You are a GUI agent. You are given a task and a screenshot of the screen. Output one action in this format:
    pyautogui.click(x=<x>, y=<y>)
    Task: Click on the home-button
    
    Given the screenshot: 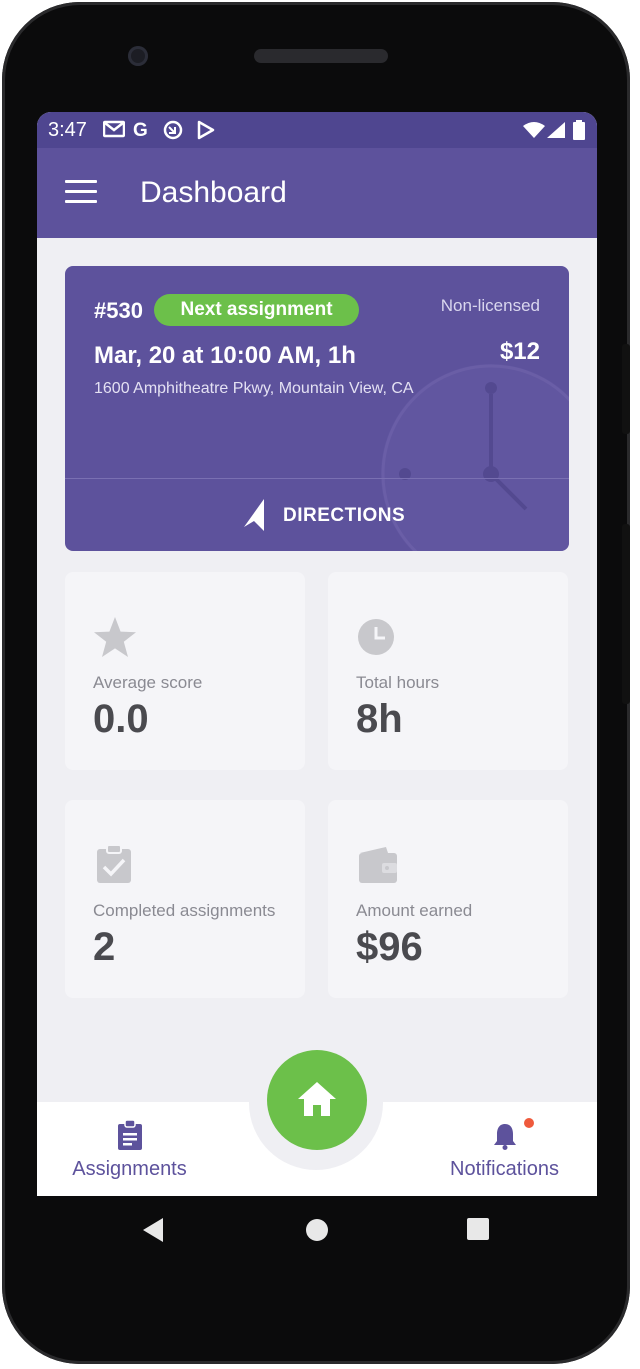 What is the action you would take?
    pyautogui.click(x=317, y=1100)
    